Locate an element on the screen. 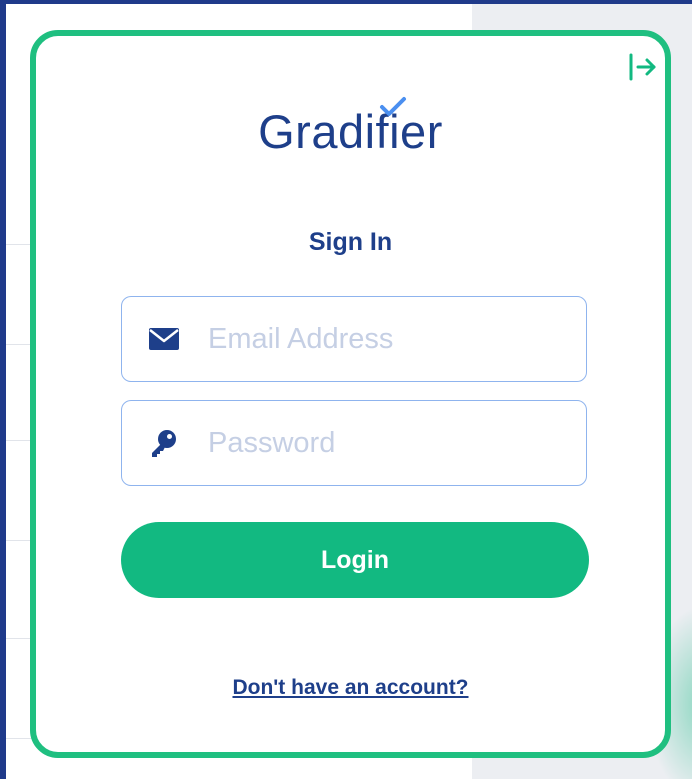 The image size is (692, 779). exit-button is located at coordinates (642, 67).